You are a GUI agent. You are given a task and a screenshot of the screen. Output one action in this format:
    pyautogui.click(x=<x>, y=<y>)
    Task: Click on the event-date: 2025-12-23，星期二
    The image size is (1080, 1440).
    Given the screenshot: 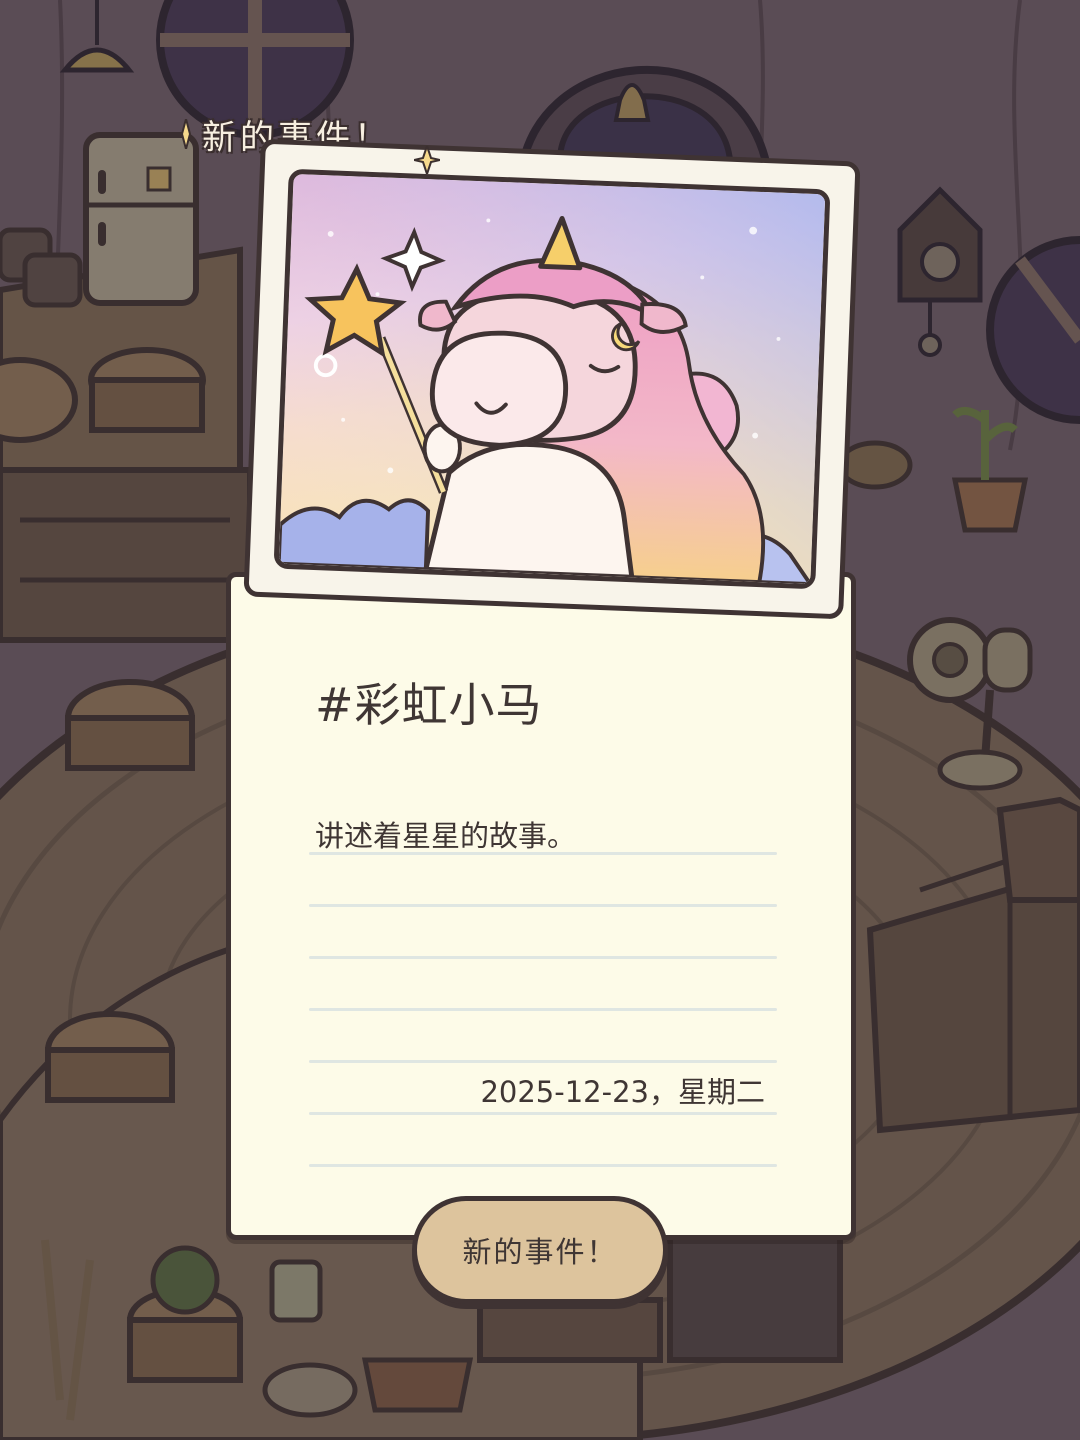 What is the action you would take?
    pyautogui.click(x=622, y=1092)
    